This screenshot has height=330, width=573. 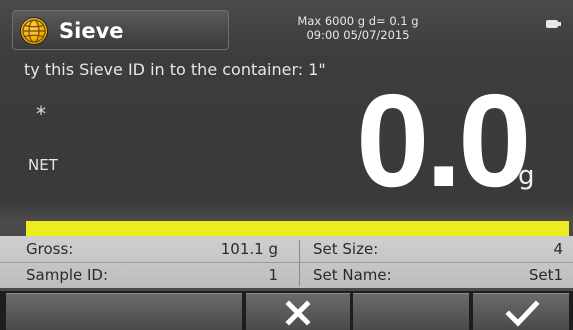 I want to click on battery-icon, so click(x=554, y=24).